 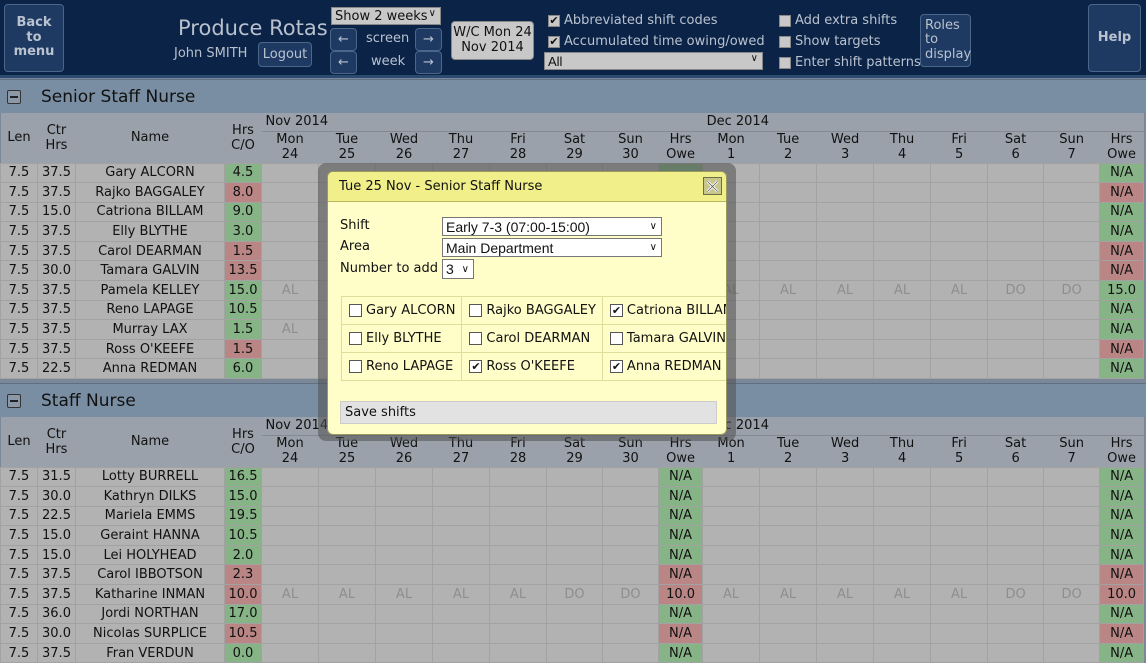 I want to click on collapse-icon, so click(x=14, y=96).